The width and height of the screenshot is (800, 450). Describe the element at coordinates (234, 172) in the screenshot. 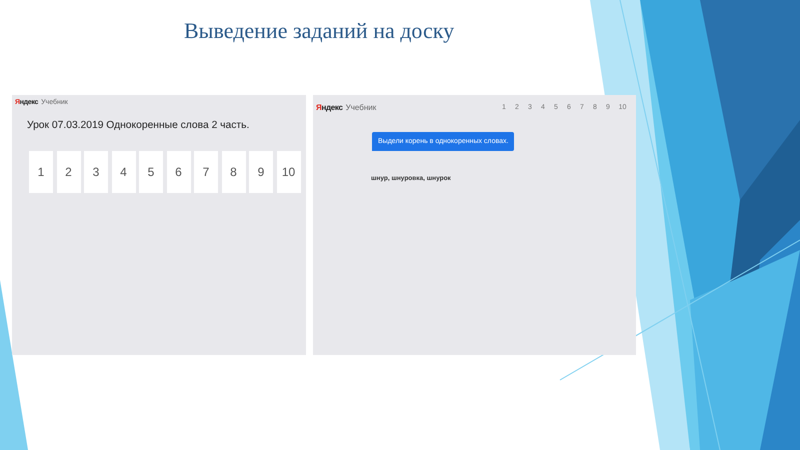

I see `task-card: 8` at that location.